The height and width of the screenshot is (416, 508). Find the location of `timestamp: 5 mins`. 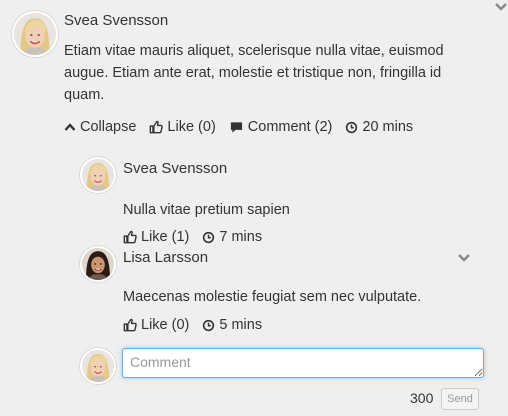

timestamp: 5 mins is located at coordinates (232, 325).